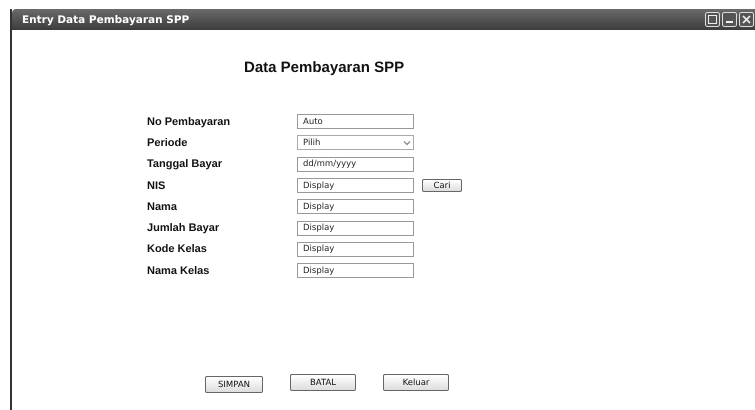 This screenshot has height=410, width=755. What do you see at coordinates (183, 228) in the screenshot?
I see `field-label: Jumlah Bayar` at bounding box center [183, 228].